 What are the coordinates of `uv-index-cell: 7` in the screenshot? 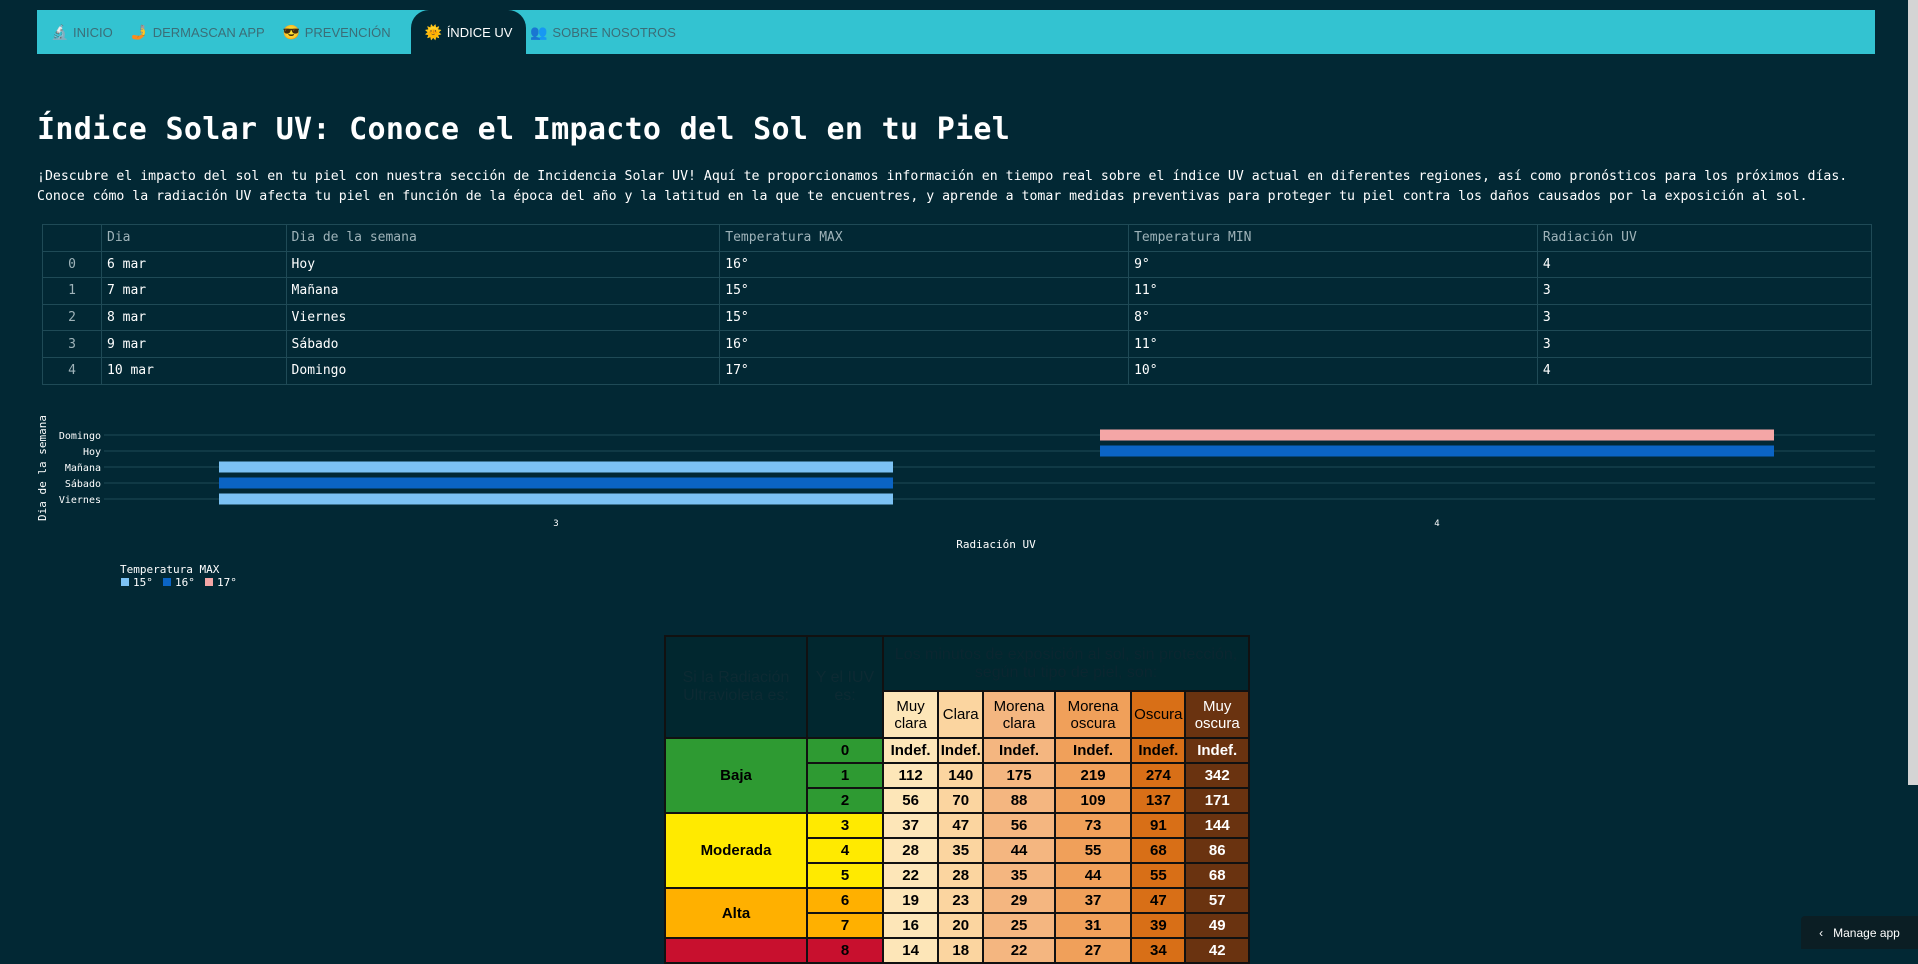 It's located at (845, 925).